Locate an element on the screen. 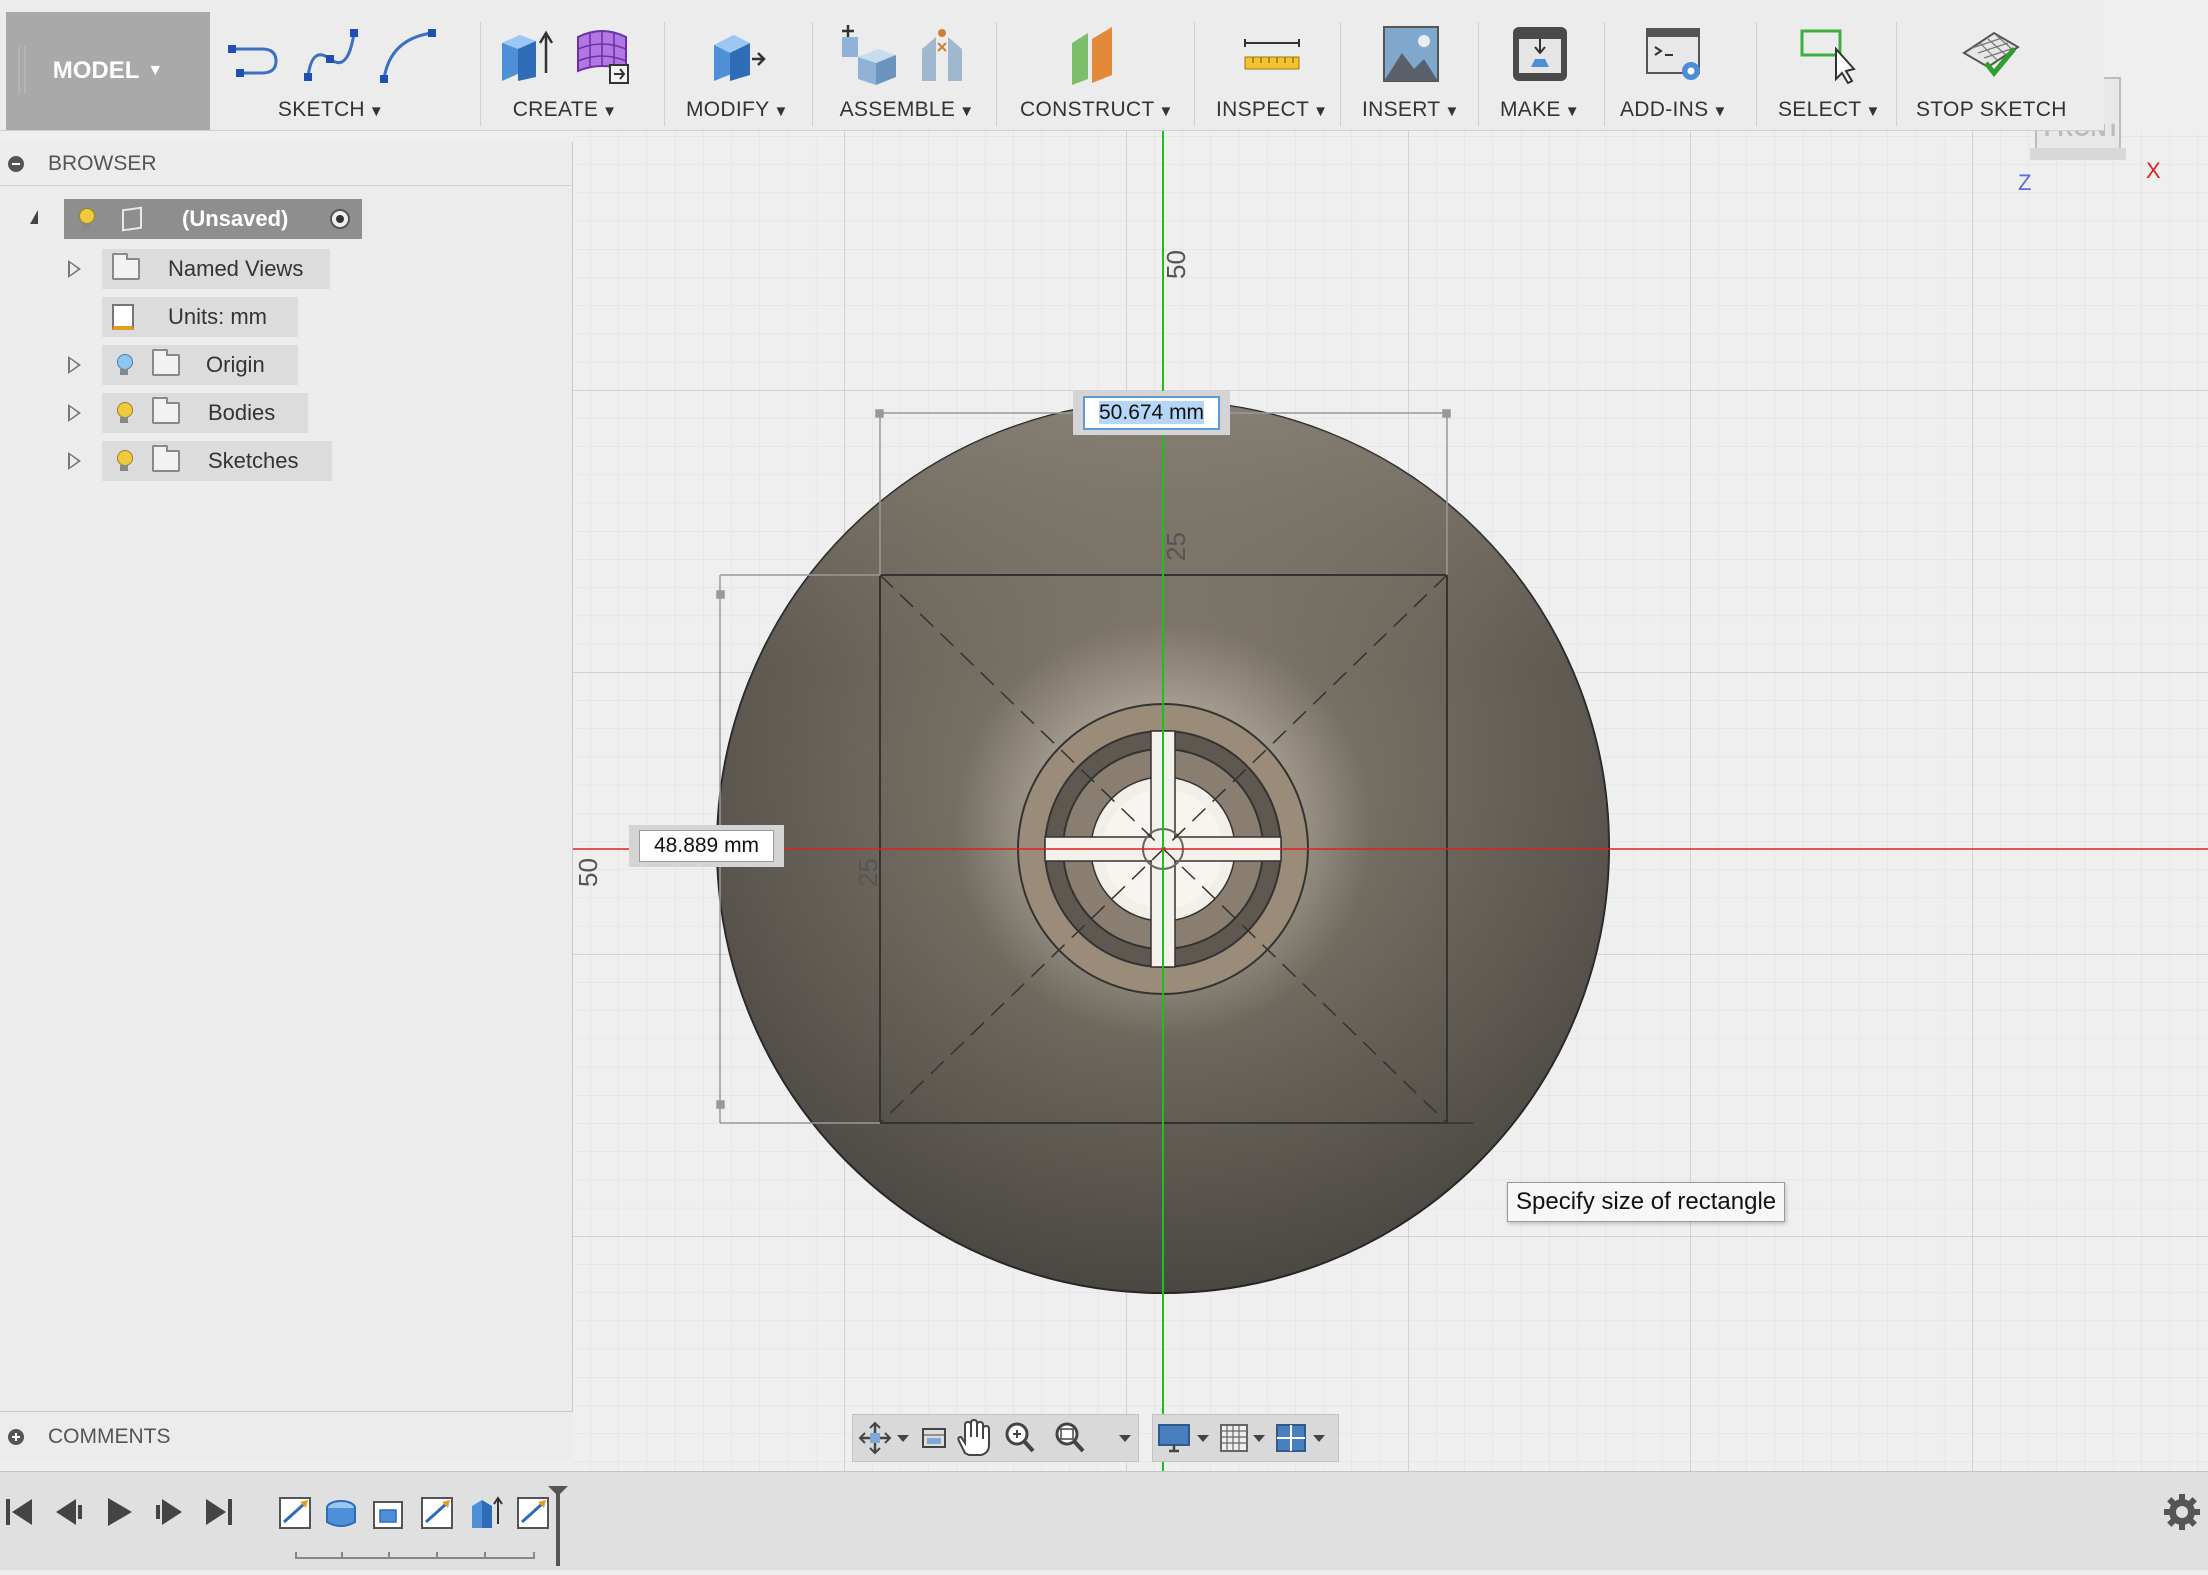 The height and width of the screenshot is (1575, 2208). insert-image-icon is located at coordinates (1411, 54).